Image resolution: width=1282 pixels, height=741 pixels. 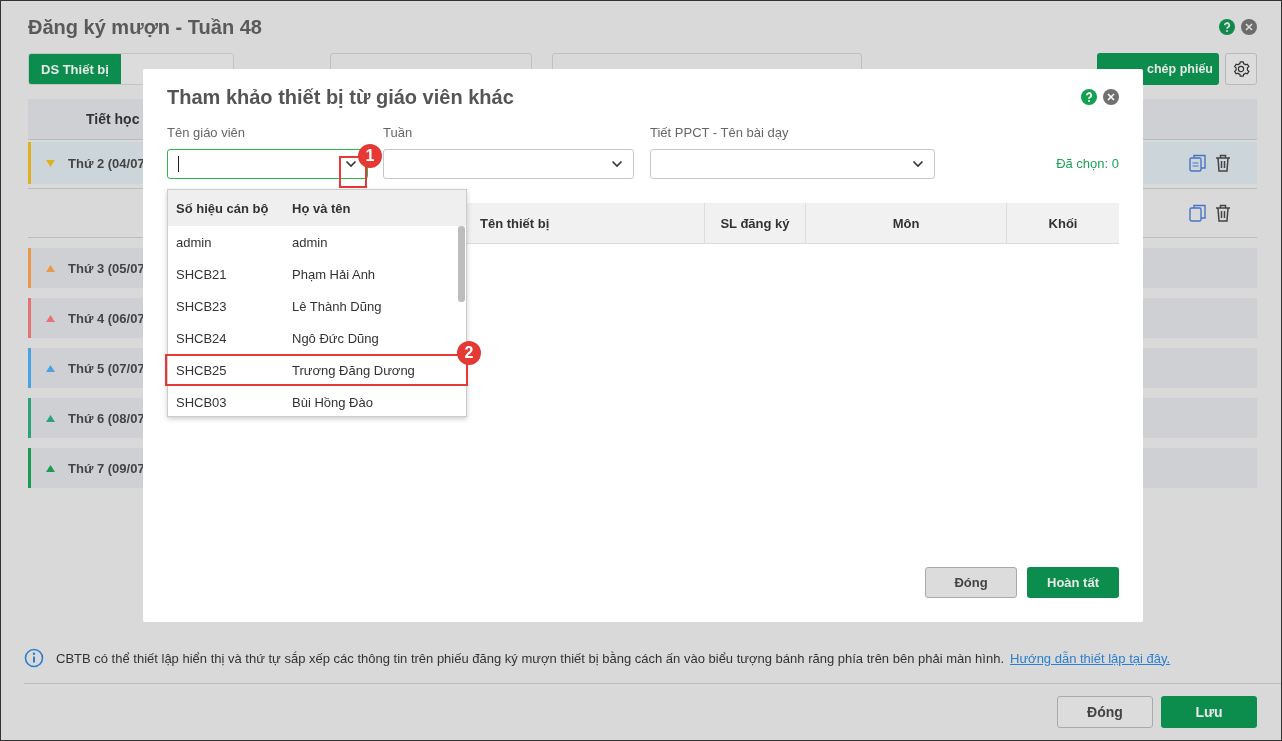 I want to click on dialog-title: Tham khảo thiết bị từ giáo viên khác, so click(x=341, y=97).